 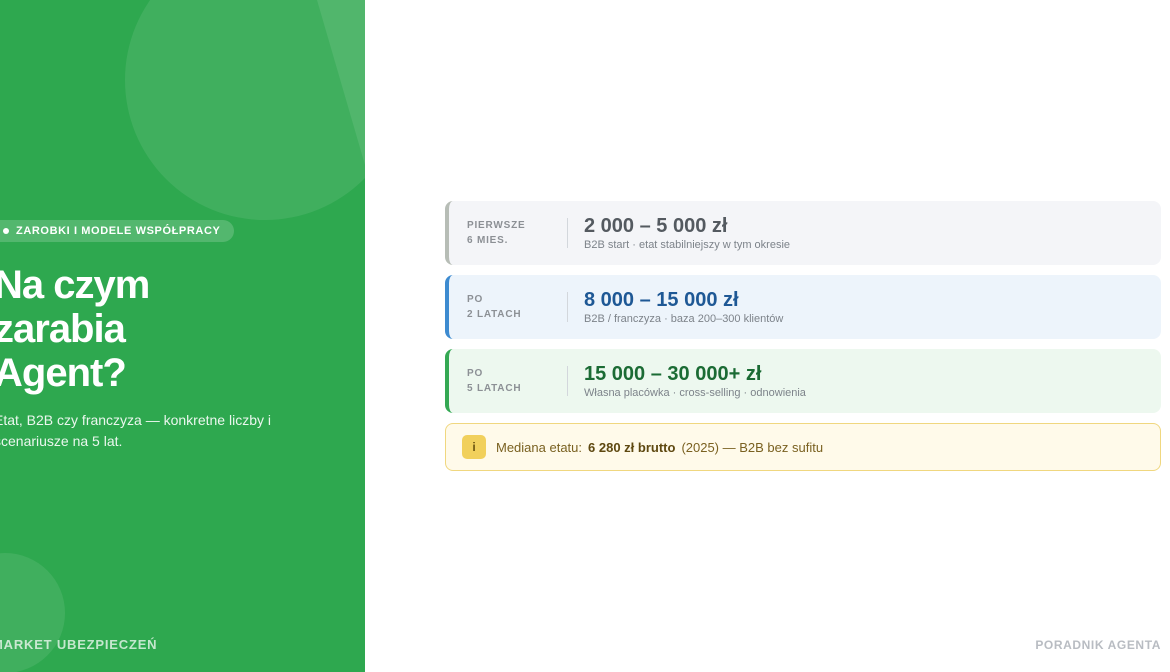 What do you see at coordinates (684, 319) in the screenshot?
I see `earnings-description: B2B / franczyza · baza 200–300 klientów` at bounding box center [684, 319].